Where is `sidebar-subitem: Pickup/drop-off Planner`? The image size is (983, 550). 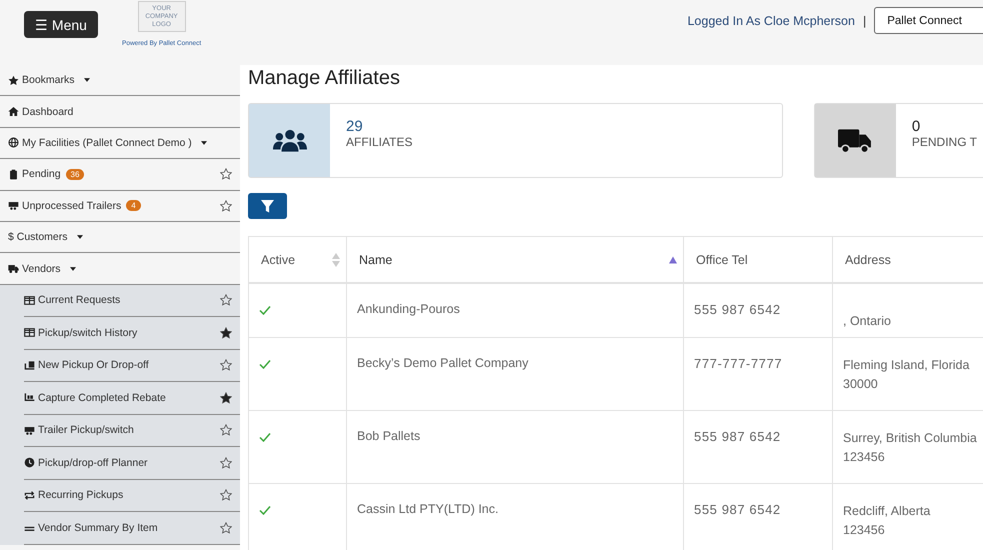 sidebar-subitem: Pickup/drop-off Planner is located at coordinates (132, 463).